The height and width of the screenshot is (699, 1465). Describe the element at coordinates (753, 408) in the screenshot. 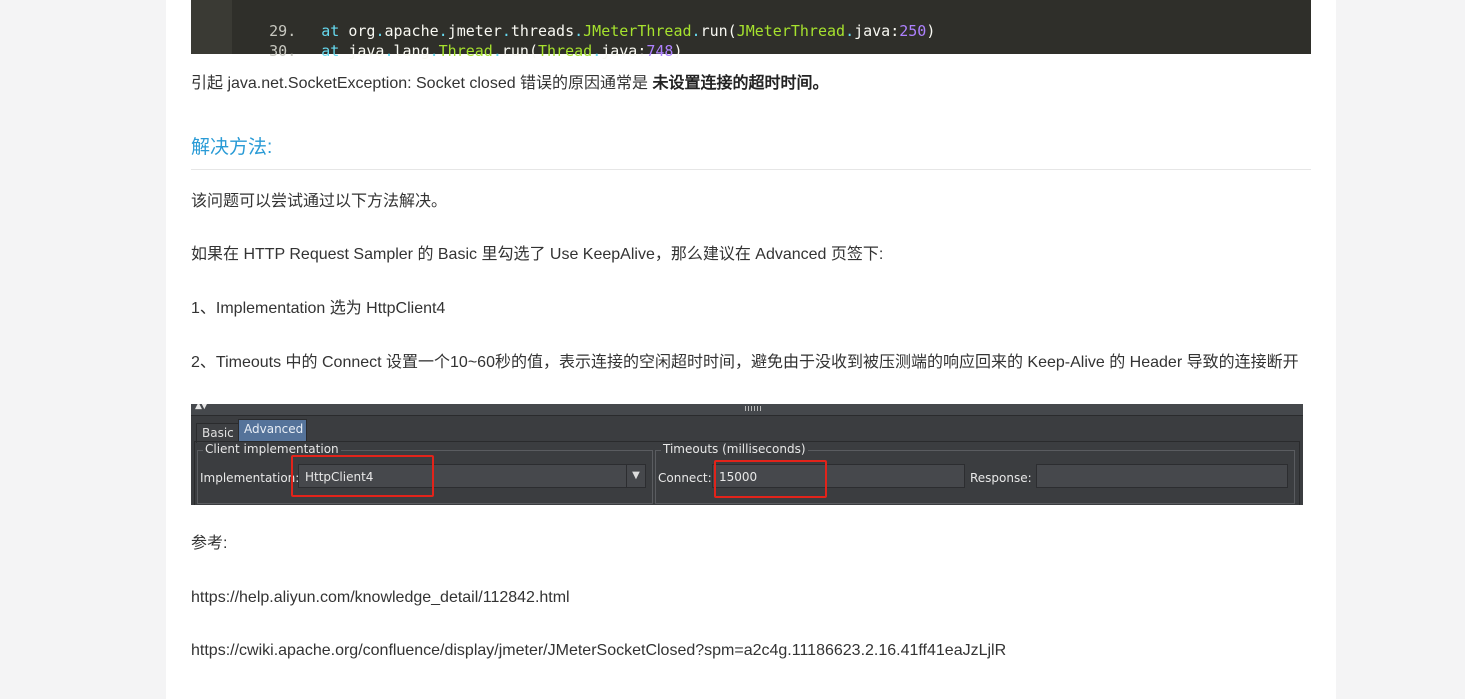

I see `drag-grip-icon` at that location.